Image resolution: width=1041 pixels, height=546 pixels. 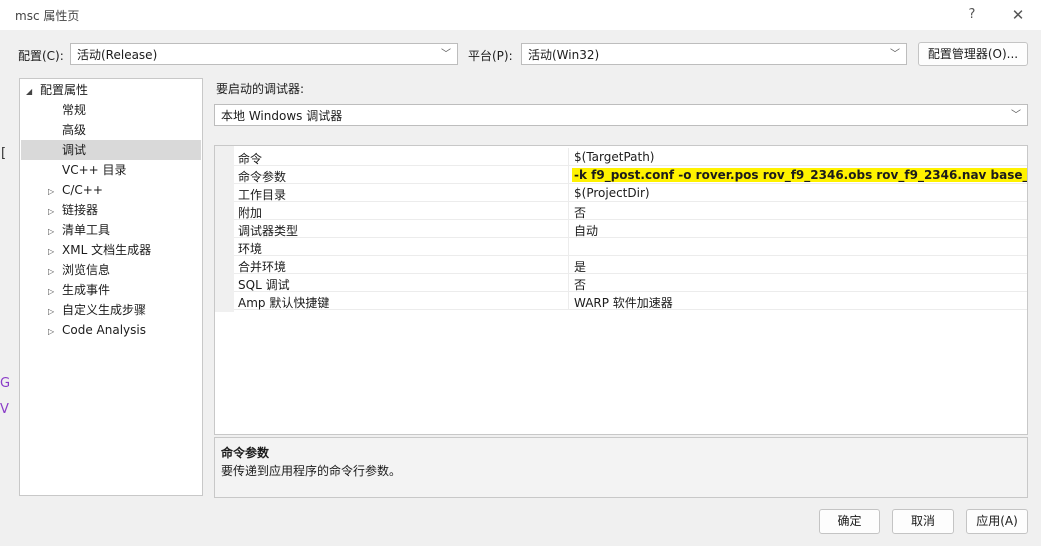 I want to click on property-value: $(TargetPath), so click(x=614, y=157).